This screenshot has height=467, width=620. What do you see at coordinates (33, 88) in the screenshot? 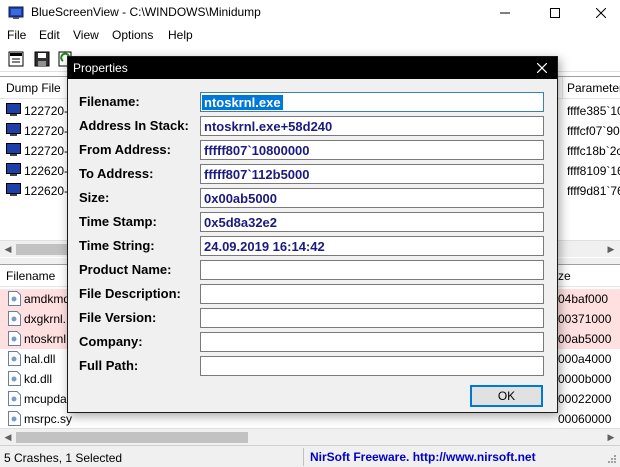
I see `column-dump-file: Dump File` at bounding box center [33, 88].